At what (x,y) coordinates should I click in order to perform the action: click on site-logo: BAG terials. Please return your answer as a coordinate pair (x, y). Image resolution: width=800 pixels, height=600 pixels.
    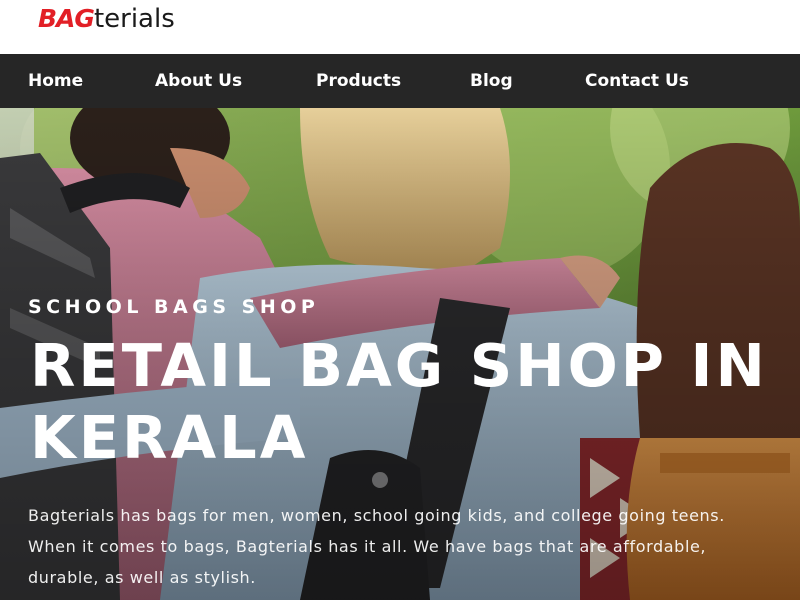
    Looking at the image, I should click on (106, 24).